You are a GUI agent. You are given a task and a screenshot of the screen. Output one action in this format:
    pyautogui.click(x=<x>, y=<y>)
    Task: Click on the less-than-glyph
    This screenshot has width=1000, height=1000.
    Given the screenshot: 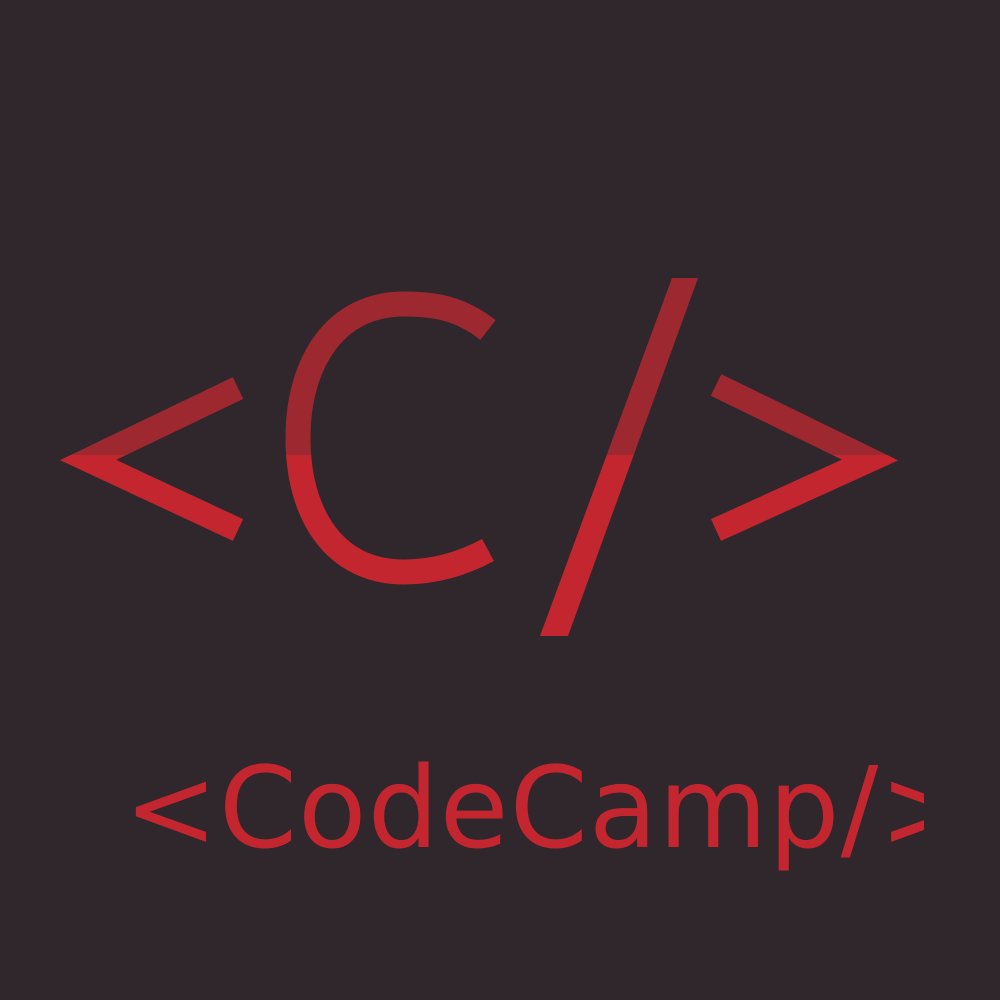 What is the action you would take?
    pyautogui.click(x=151, y=459)
    